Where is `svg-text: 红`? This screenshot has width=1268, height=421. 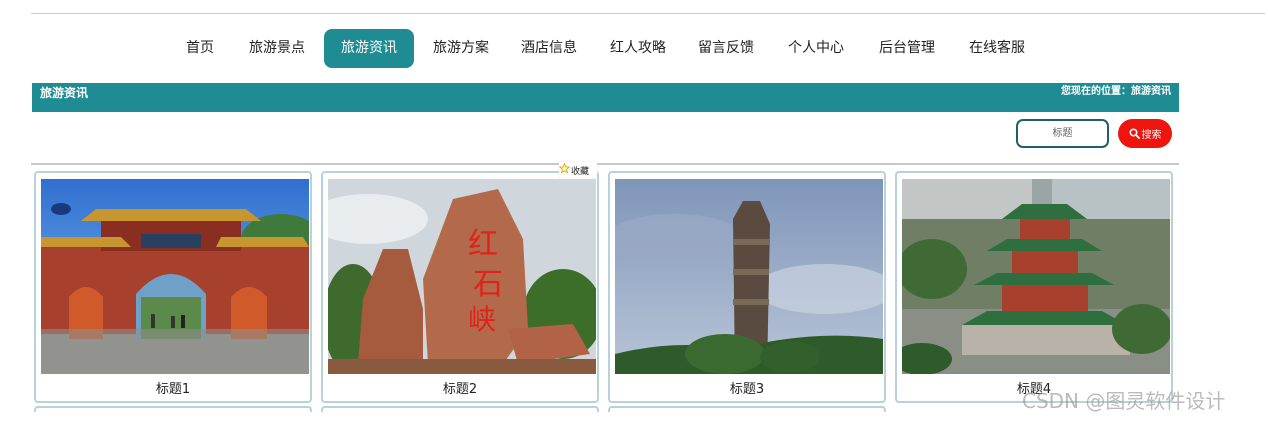 svg-text: 红 is located at coordinates (483, 244).